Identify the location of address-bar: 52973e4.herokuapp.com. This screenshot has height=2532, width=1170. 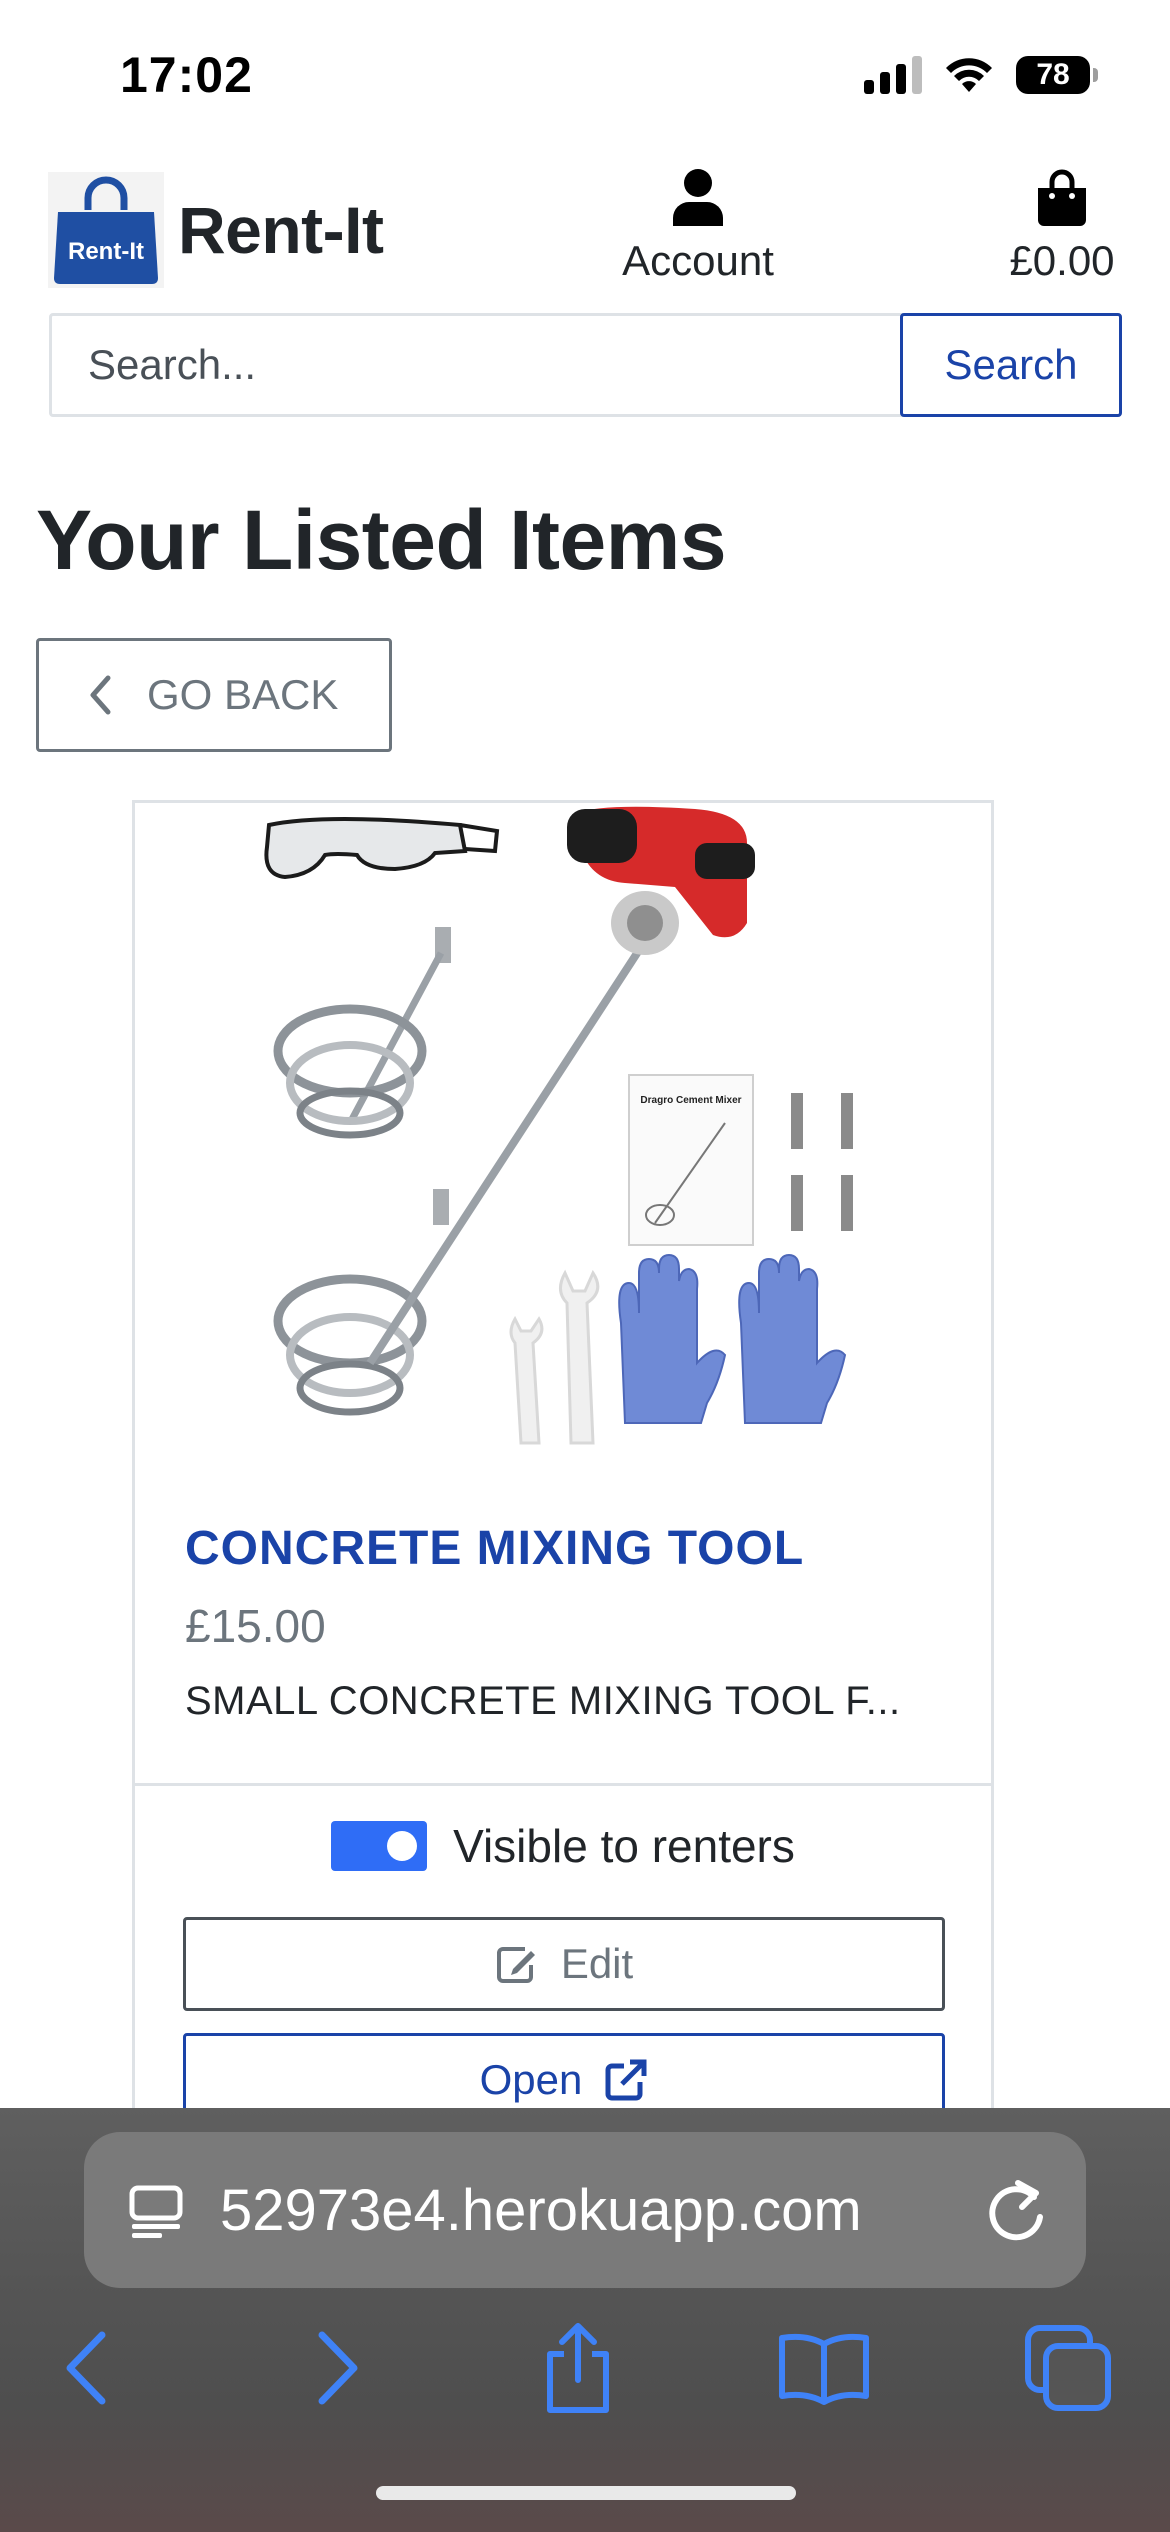
(585, 2210).